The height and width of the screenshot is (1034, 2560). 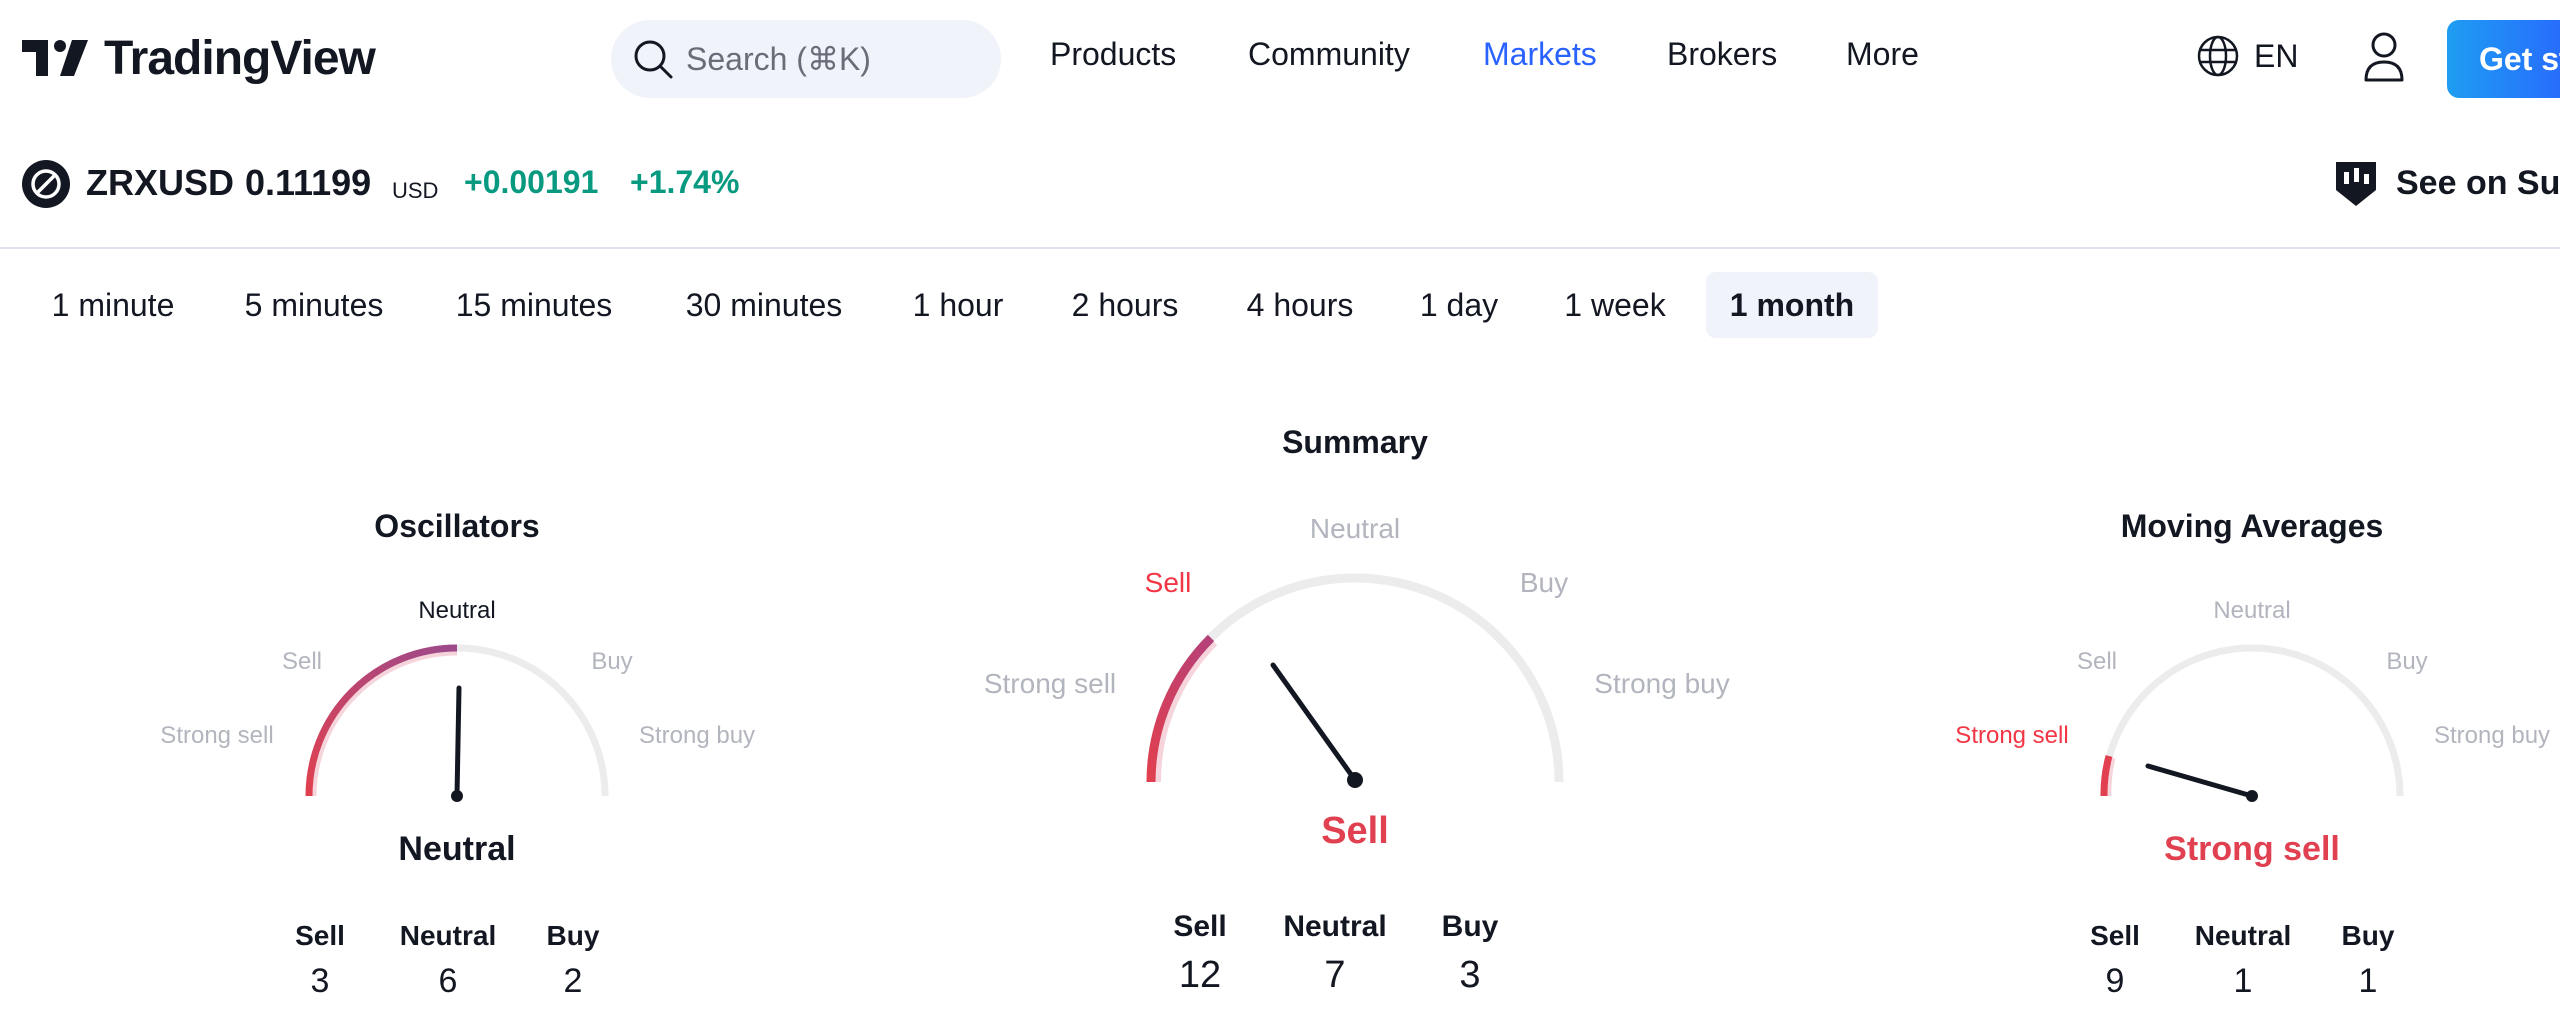 I want to click on supercharts-icon, so click(x=2356, y=184).